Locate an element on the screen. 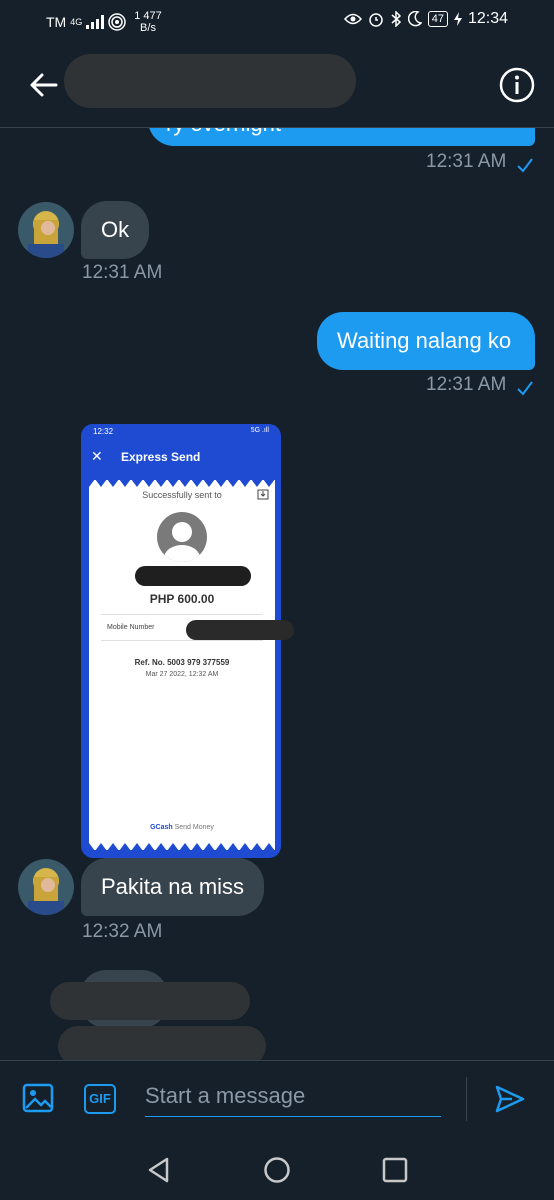 This screenshot has height=1200, width=554. message-bubble-incoming: Ok is located at coordinates (115, 230).